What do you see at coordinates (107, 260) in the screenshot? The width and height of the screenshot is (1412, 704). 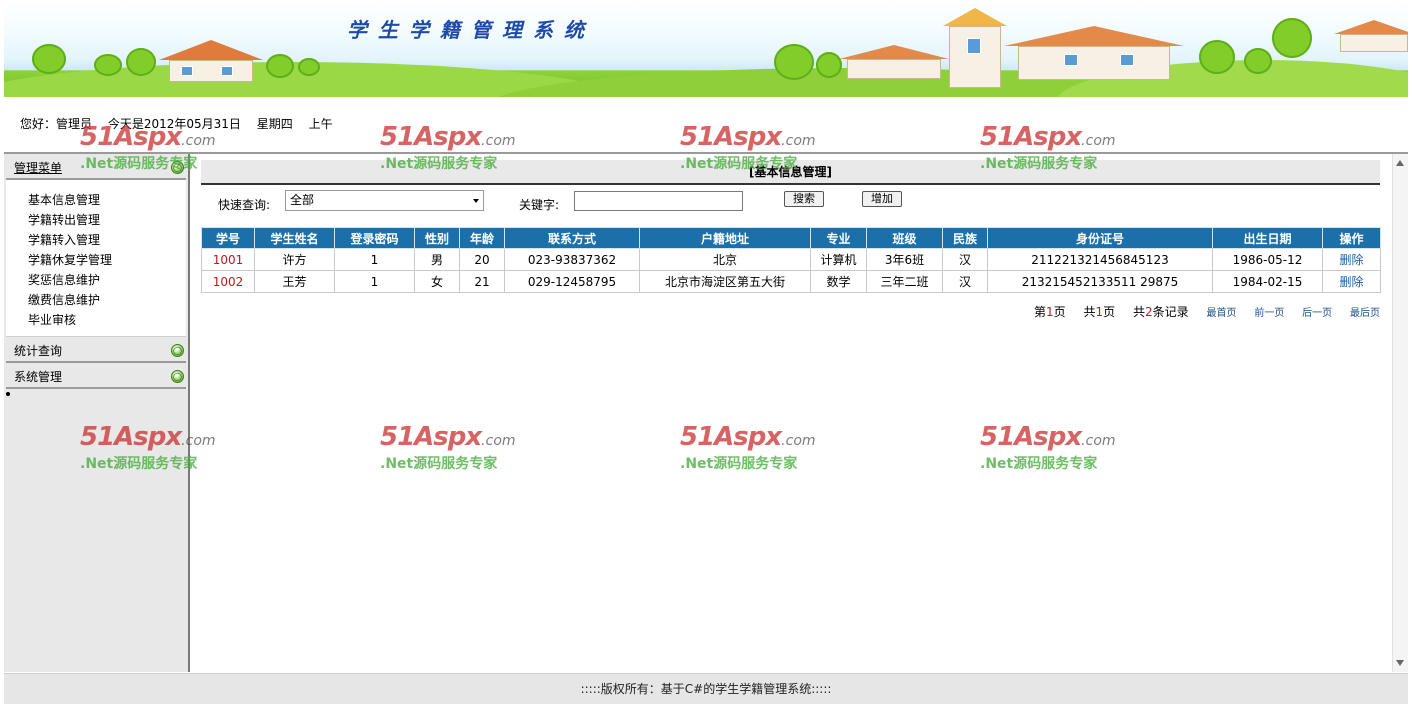 I see `sidebar-item-suspend-resume: 学籍休复学管理` at bounding box center [107, 260].